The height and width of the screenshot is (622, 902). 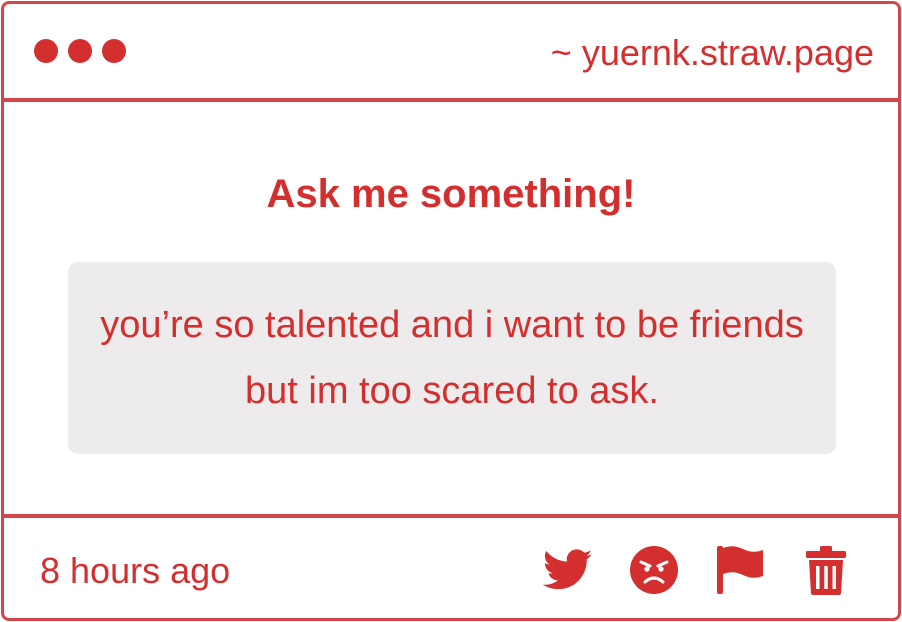 I want to click on window-controls, so click(x=80, y=51).